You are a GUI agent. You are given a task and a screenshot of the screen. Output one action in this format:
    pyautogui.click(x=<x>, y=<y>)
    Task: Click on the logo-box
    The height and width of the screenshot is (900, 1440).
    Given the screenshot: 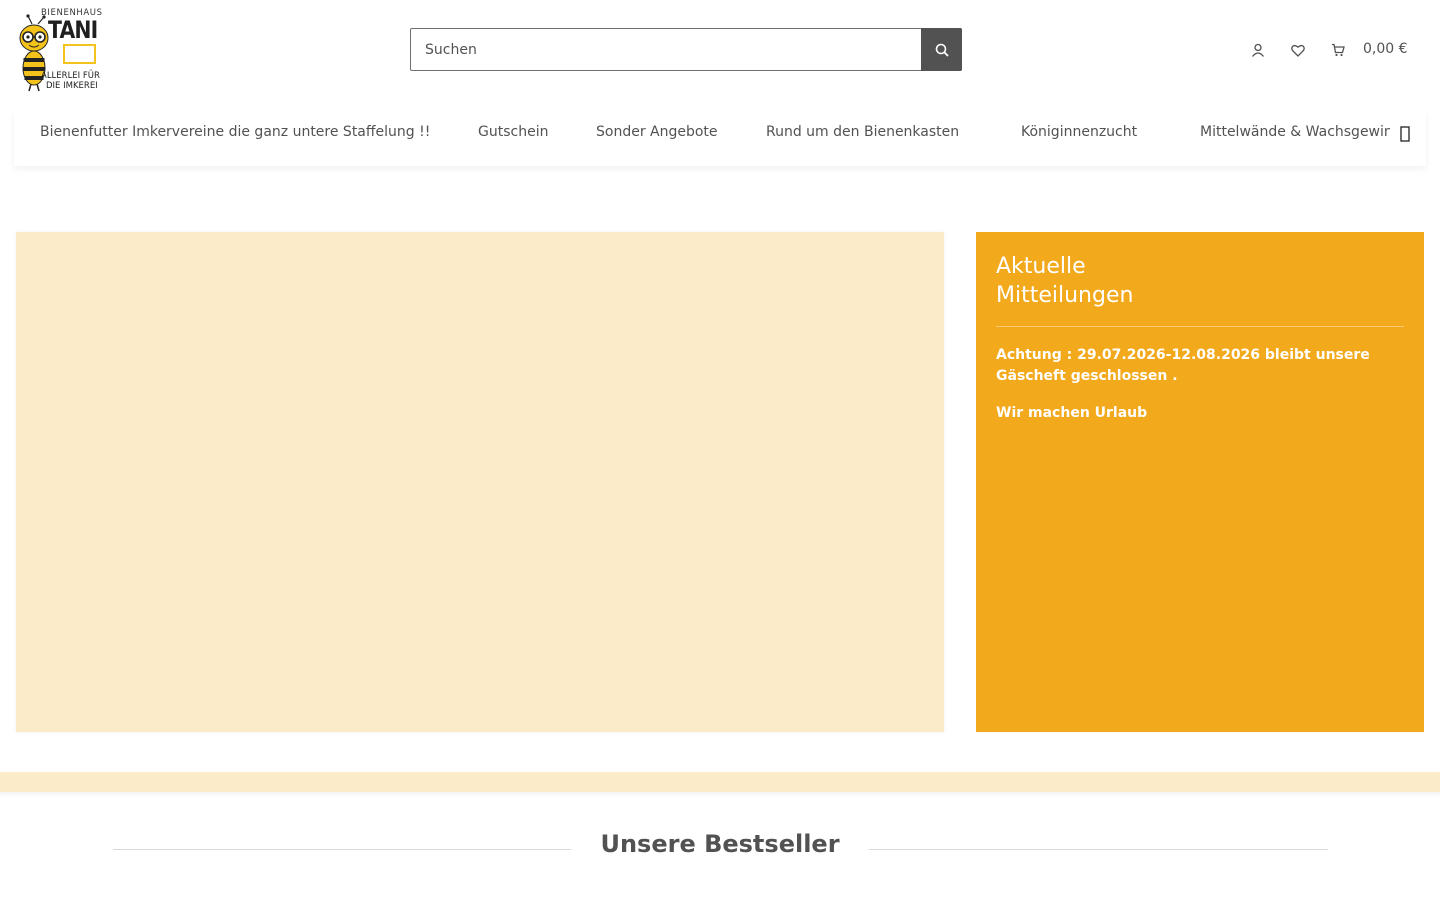 What is the action you would take?
    pyautogui.click(x=79, y=54)
    